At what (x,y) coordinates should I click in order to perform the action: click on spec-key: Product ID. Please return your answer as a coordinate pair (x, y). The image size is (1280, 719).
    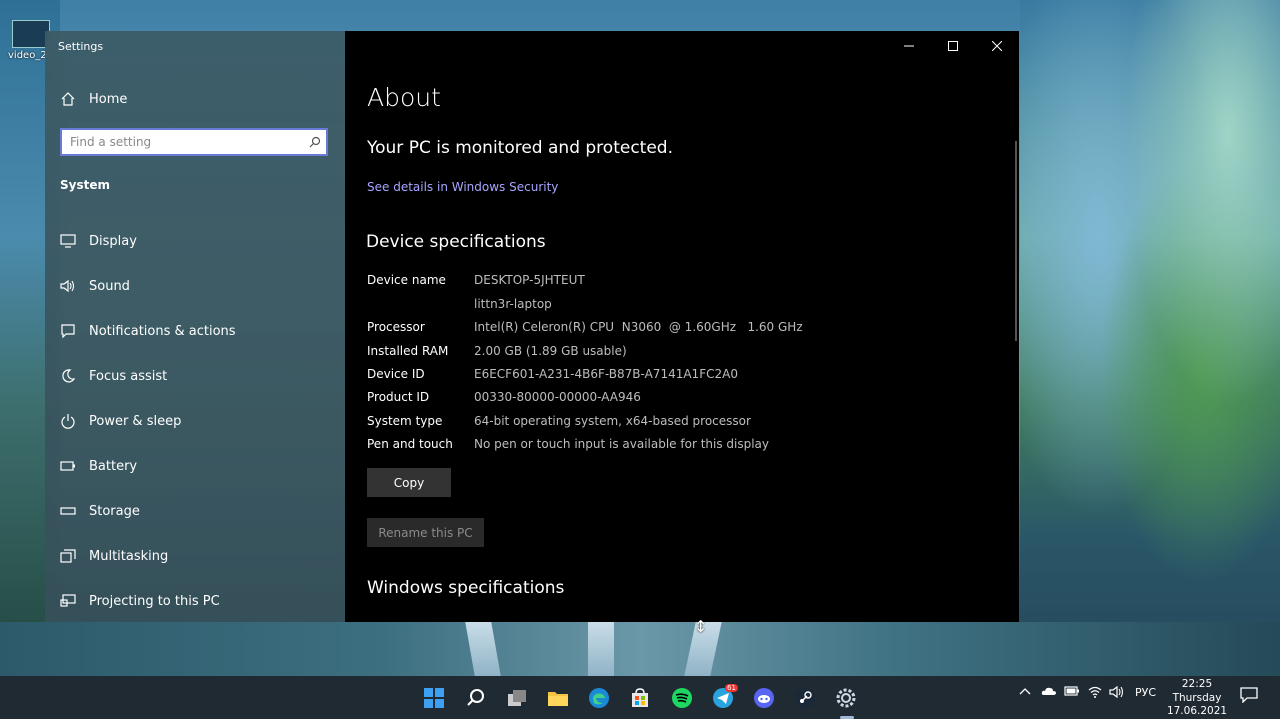
    Looking at the image, I should click on (398, 397).